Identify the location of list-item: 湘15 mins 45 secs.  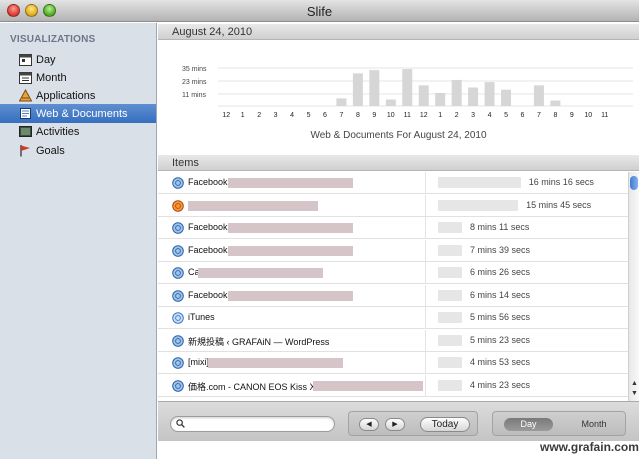
(393, 205).